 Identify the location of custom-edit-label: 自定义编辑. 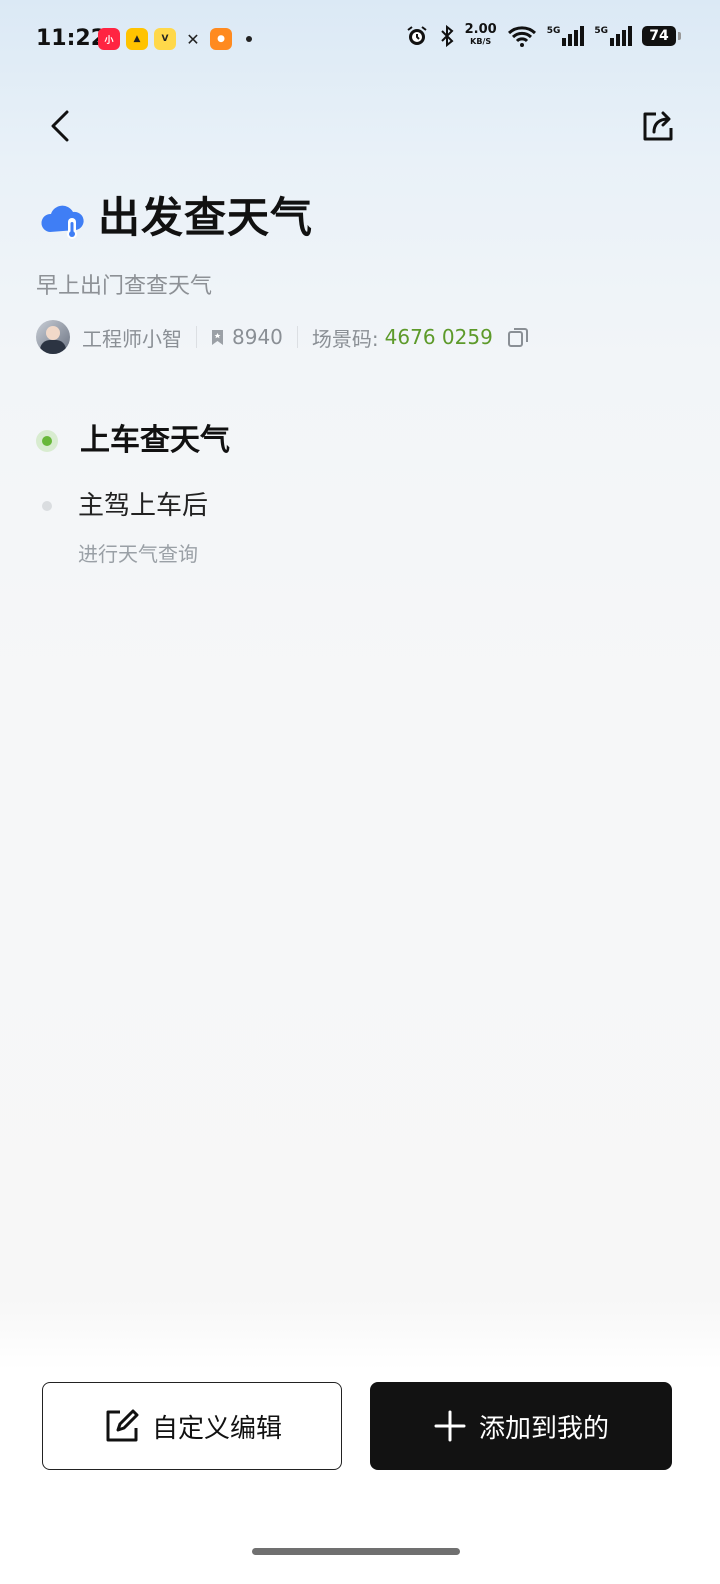
(216, 1428).